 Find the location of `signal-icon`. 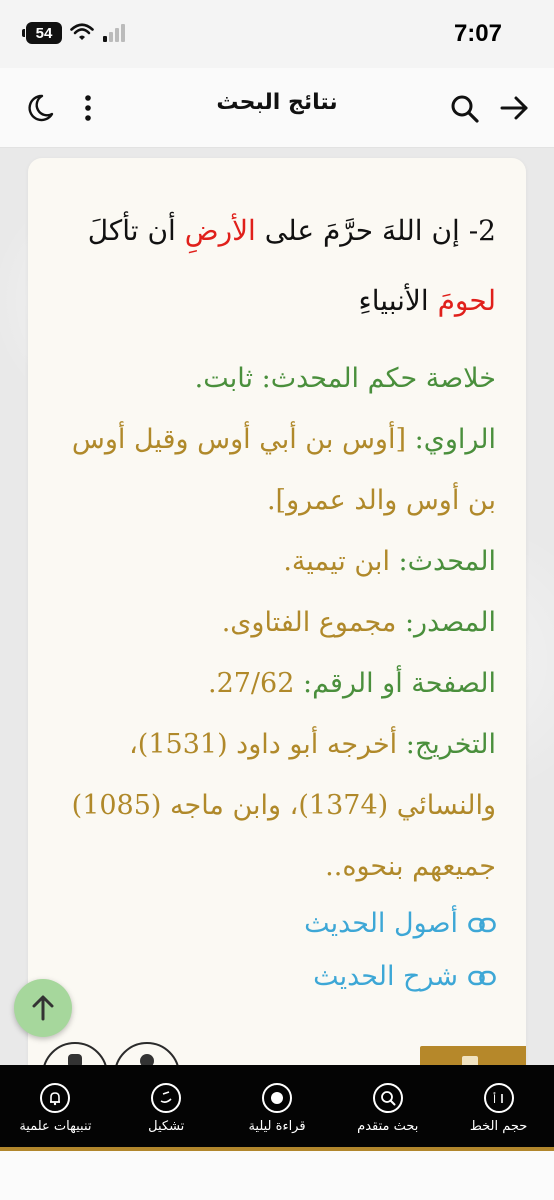

signal-icon is located at coordinates (114, 33).